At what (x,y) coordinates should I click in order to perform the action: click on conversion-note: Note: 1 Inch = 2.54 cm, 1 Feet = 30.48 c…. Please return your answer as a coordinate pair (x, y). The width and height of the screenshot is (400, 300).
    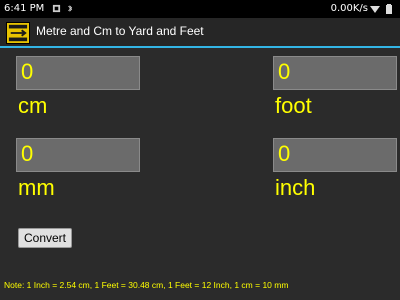
    Looking at the image, I should click on (146, 285).